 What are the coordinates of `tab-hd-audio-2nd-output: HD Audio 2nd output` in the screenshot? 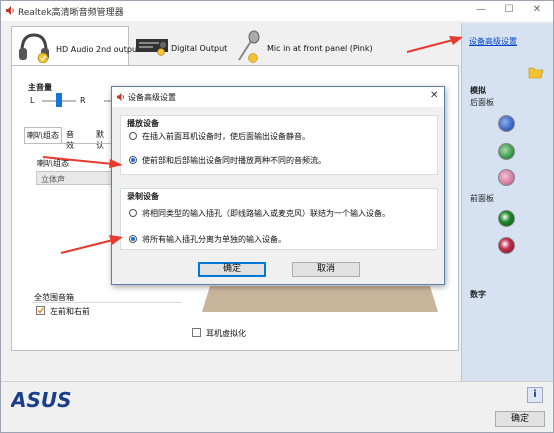 It's located at (75, 46).